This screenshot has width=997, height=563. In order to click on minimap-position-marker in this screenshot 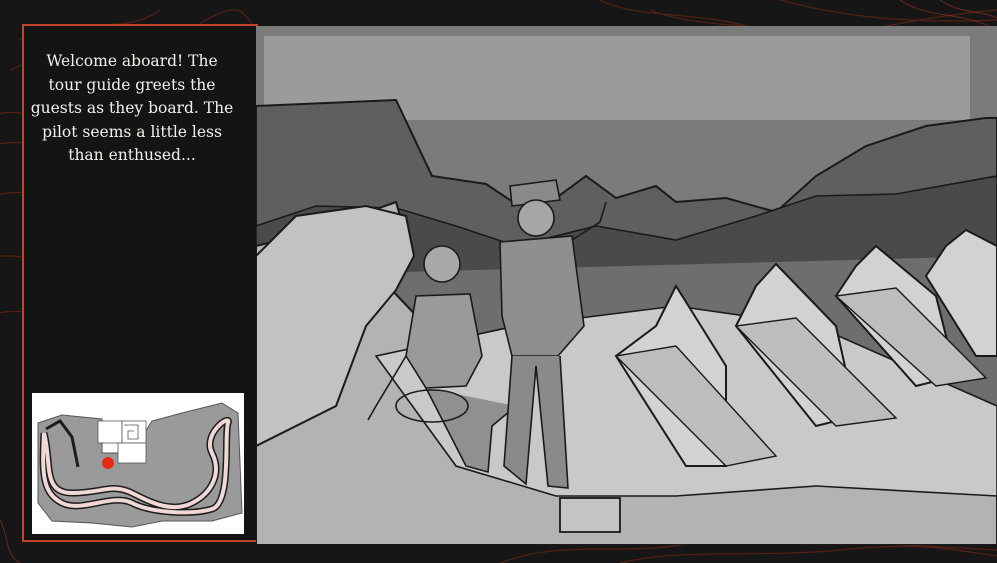, I will do `click(108, 463)`.